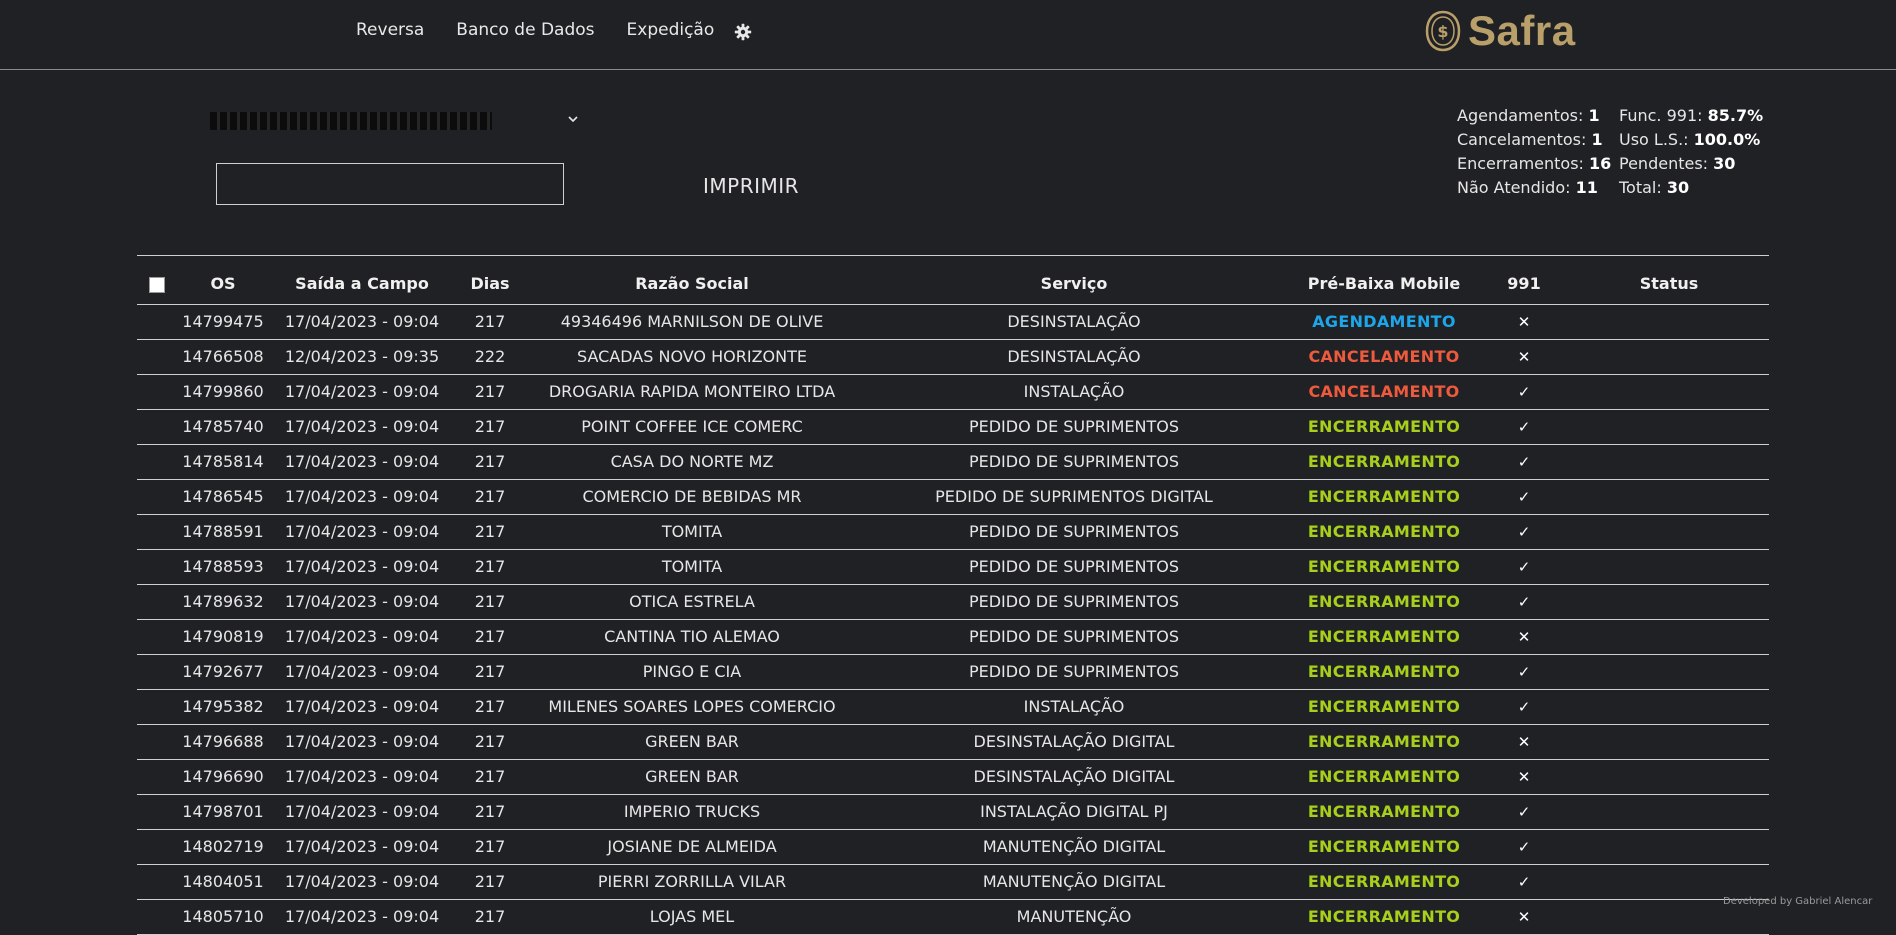 This screenshot has width=1896, height=935. I want to click on nav-reversa: Reversa, so click(390, 30).